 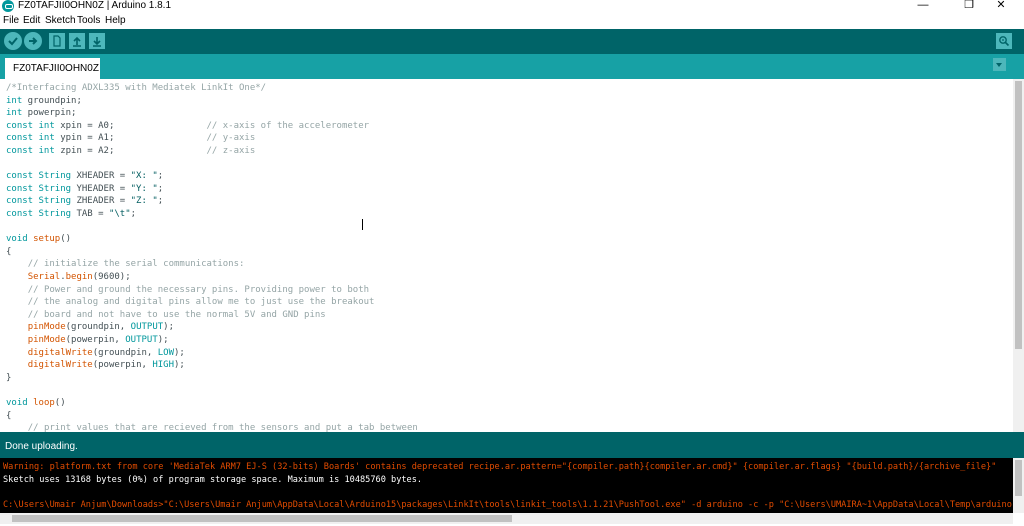 What do you see at coordinates (49, 113) in the screenshot?
I see `code-token: powerpin;` at bounding box center [49, 113].